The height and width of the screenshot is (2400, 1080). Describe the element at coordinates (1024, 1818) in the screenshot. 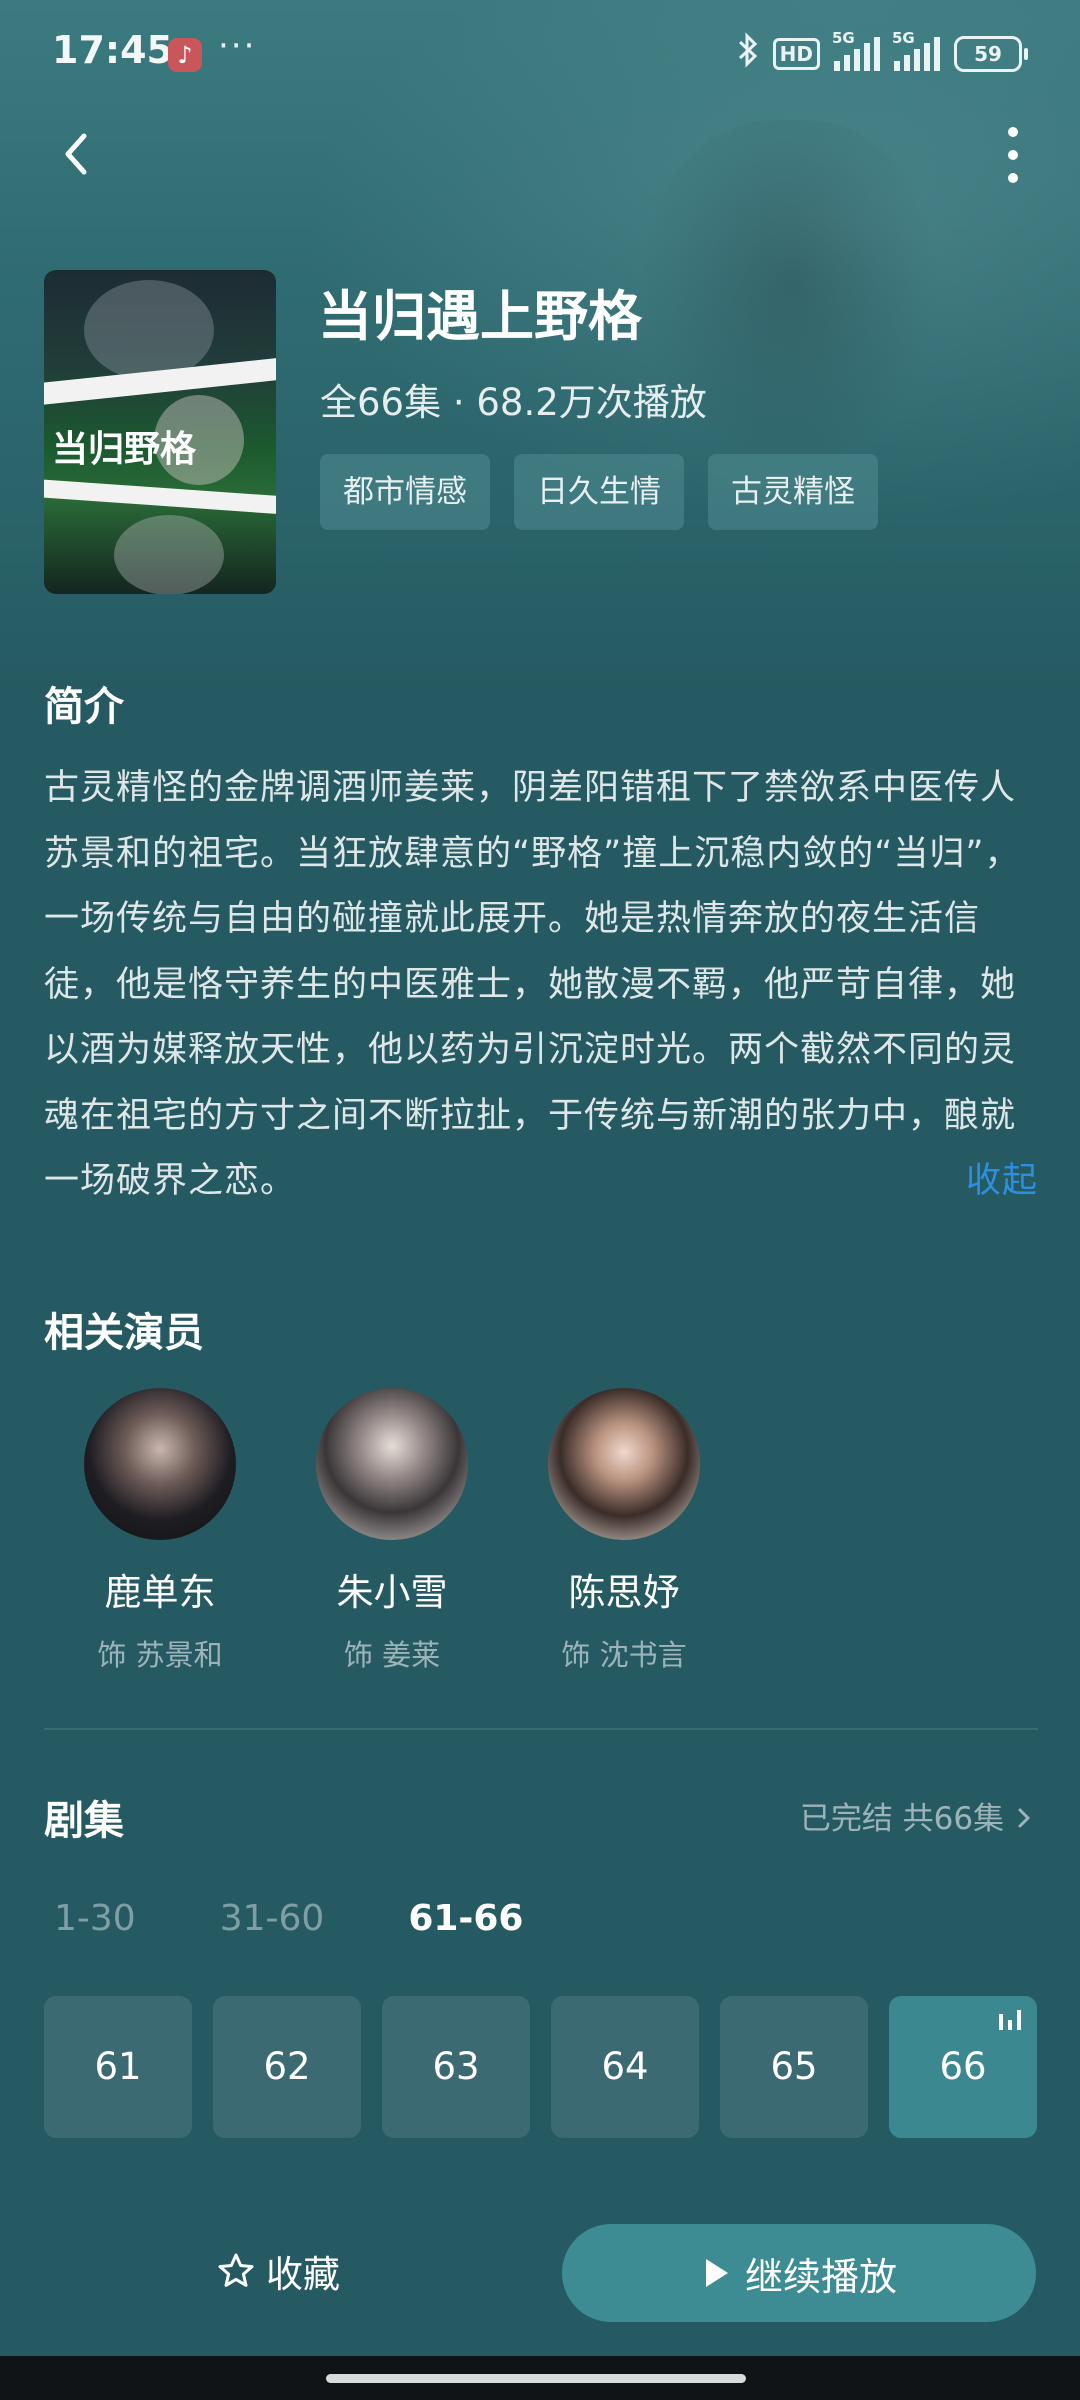

I see `chevron-right-icon` at that location.